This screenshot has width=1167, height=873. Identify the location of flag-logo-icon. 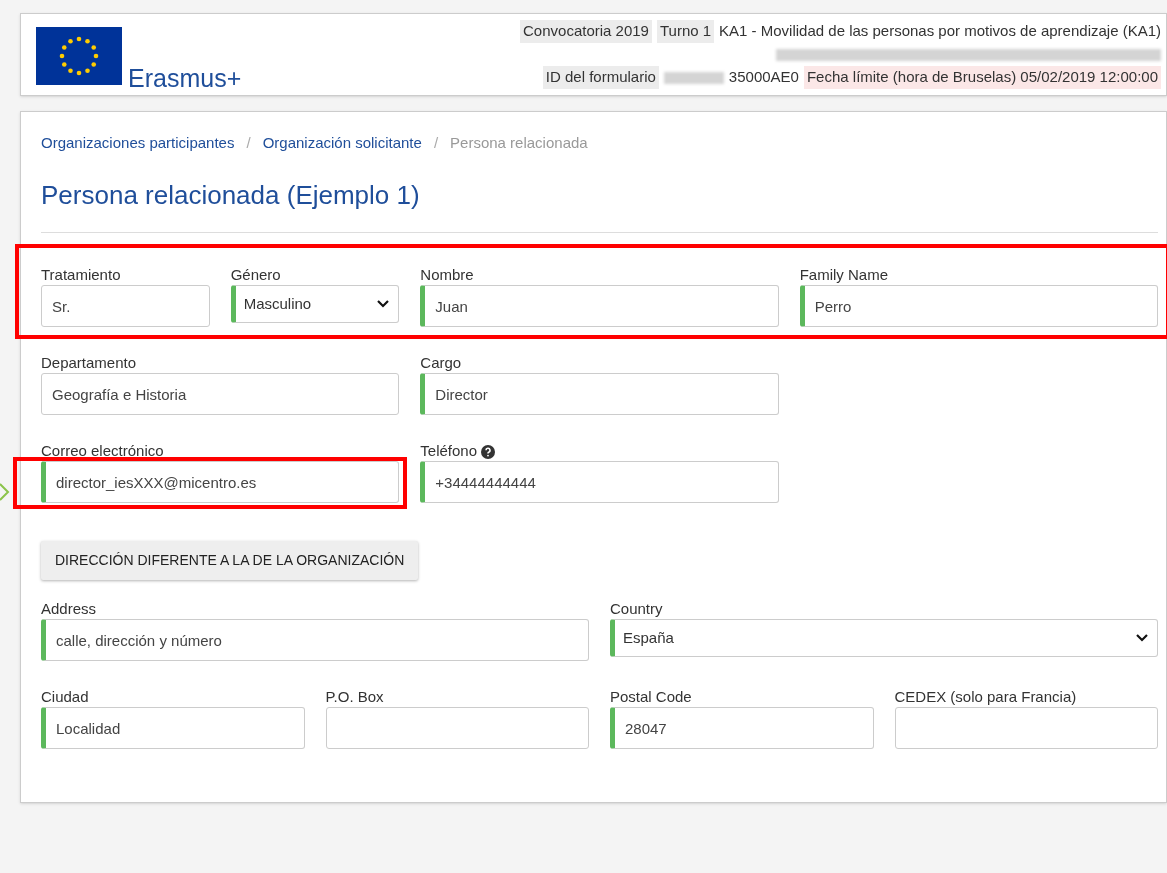
(79, 56).